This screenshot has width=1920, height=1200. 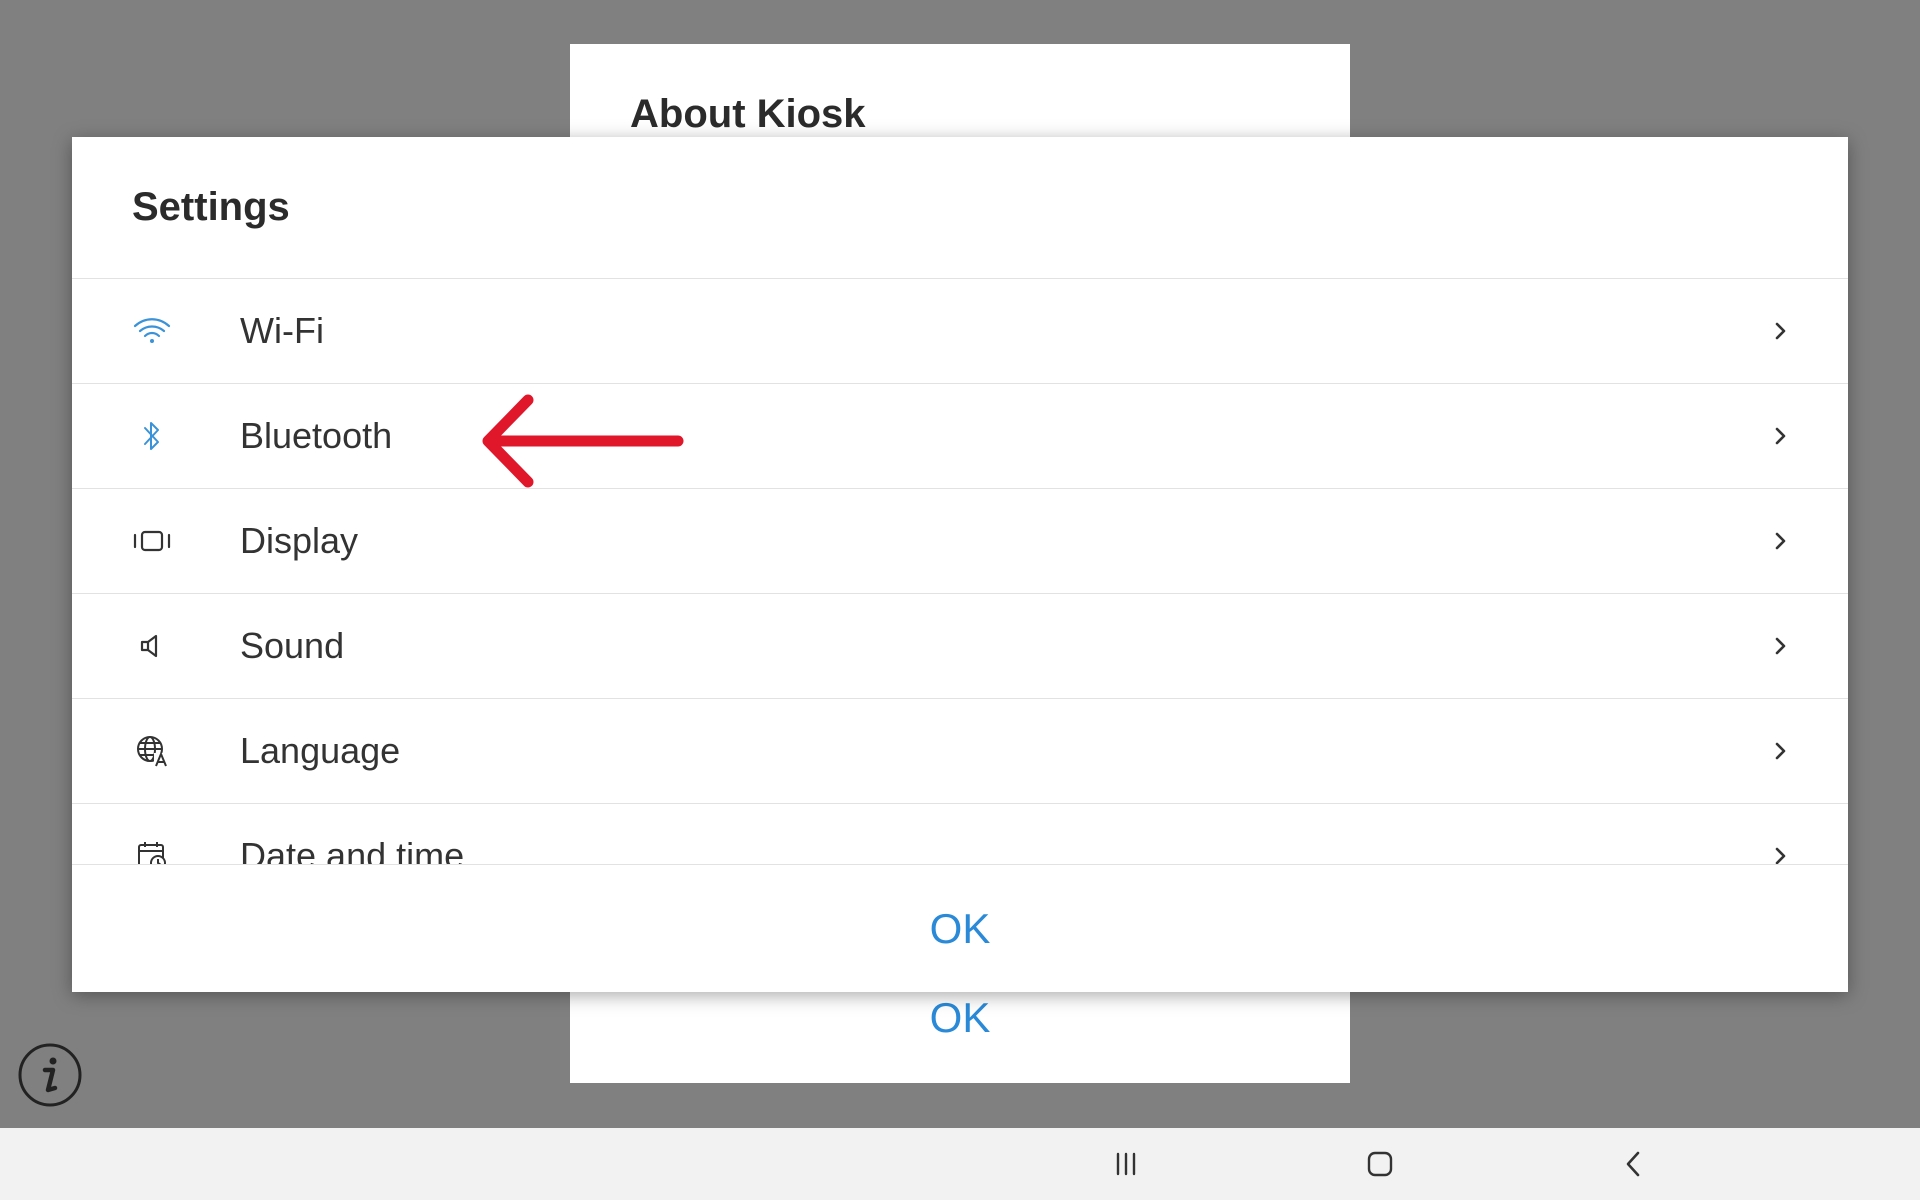 I want to click on settings-ok-button: OK, so click(x=960, y=928).